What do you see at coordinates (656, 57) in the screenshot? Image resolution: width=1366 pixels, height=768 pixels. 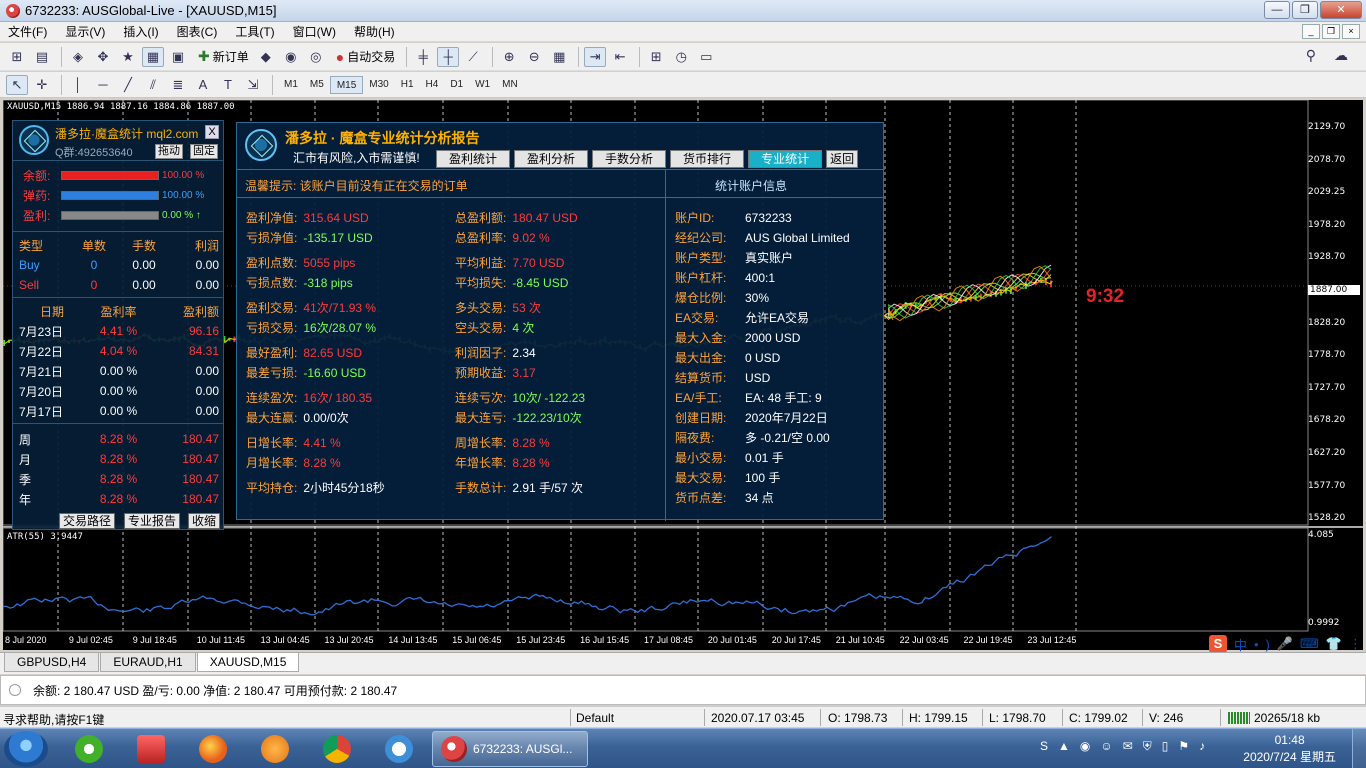 I see `indicators-icon: ⊞` at bounding box center [656, 57].